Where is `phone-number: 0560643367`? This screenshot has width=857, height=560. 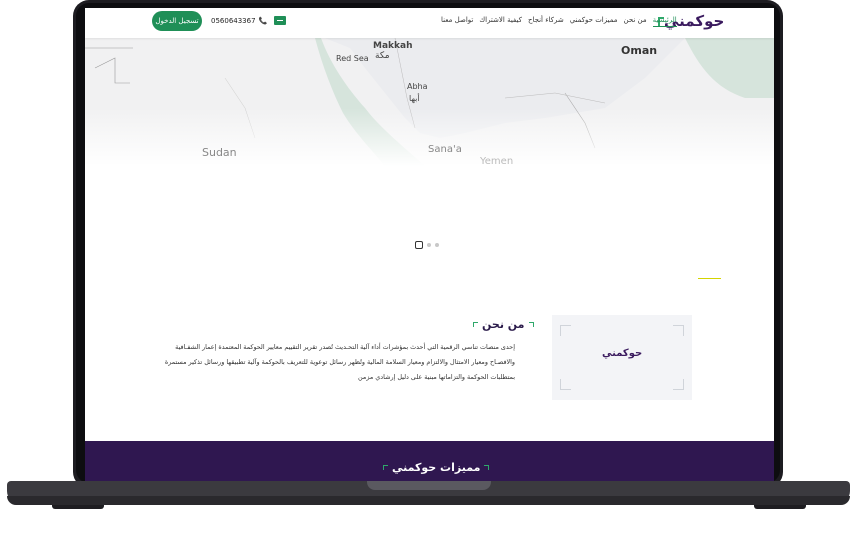 phone-number: 0560643367 is located at coordinates (233, 20).